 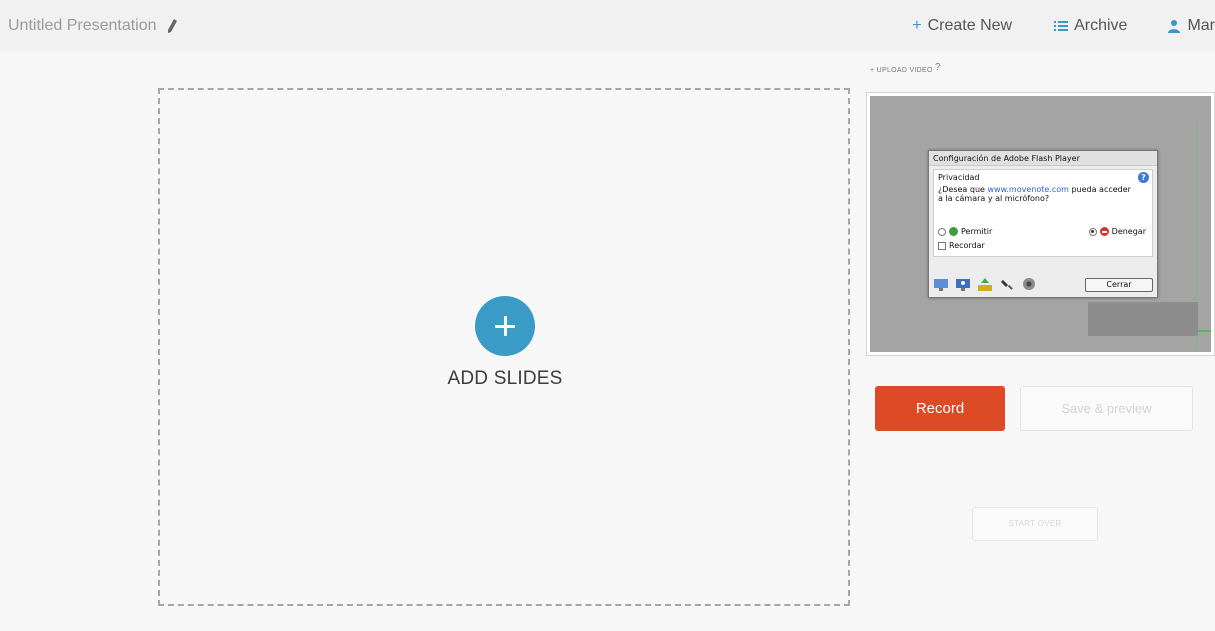 I want to click on deny-radio, so click(x=1092, y=231).